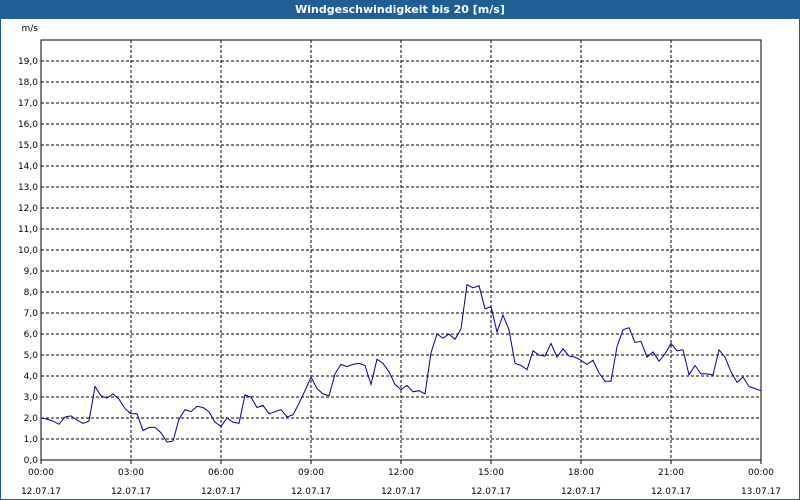 The image size is (800, 500). Describe the element at coordinates (28, 125) in the screenshot. I see `y-tick-label: 16,0` at that location.